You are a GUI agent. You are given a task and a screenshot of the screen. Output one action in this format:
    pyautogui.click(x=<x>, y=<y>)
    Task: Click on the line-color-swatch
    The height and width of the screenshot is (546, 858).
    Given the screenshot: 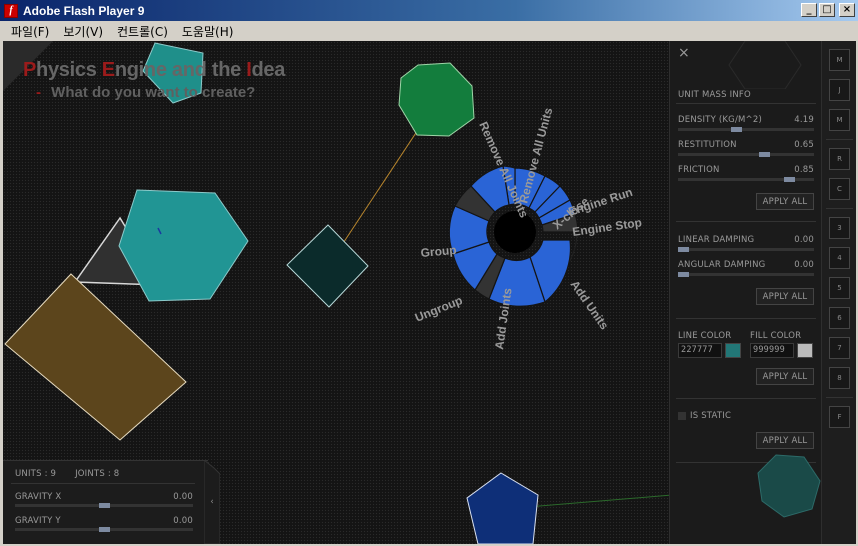 What is the action you would take?
    pyautogui.click(x=733, y=350)
    